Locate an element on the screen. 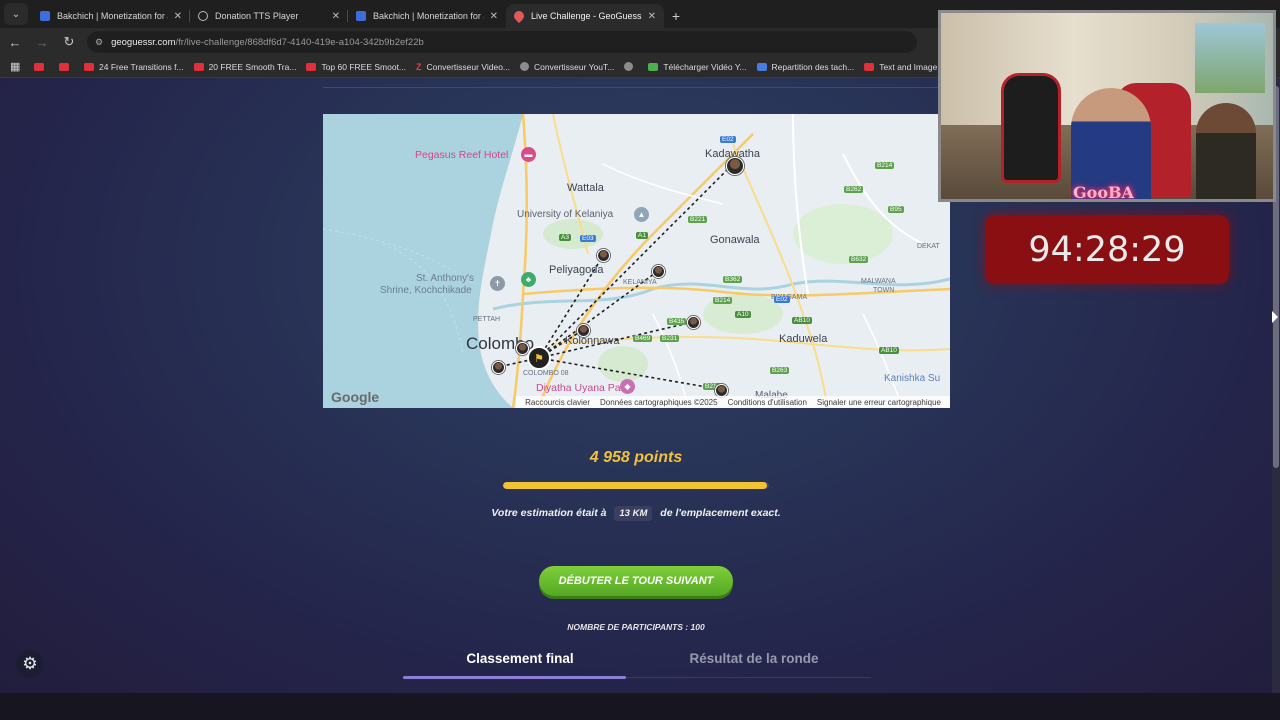 This screenshot has height=720, width=1280. browser-tab-2: Donation TTS Player ✕ is located at coordinates (269, 16).